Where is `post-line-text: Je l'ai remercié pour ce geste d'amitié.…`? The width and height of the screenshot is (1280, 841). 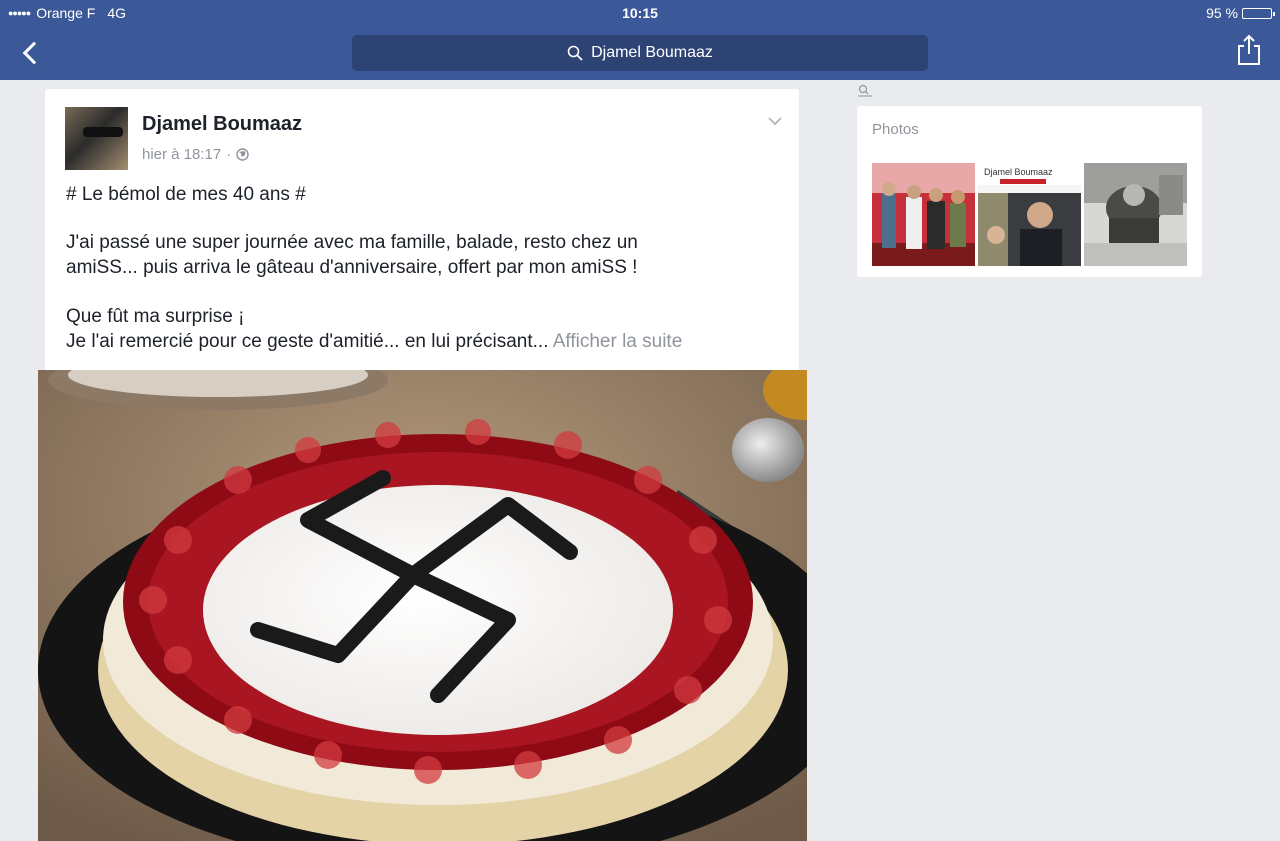
post-line-text: Je l'ai remercié pour ce geste d'amitié.… is located at coordinates (307, 341).